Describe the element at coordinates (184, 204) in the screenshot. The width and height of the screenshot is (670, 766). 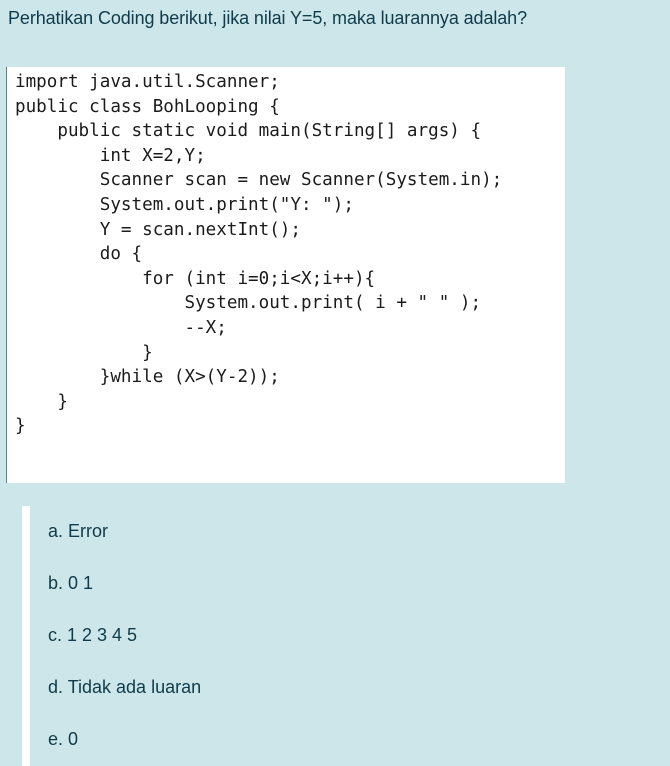
I see `code-line: System.out.print("Y: ");` at that location.